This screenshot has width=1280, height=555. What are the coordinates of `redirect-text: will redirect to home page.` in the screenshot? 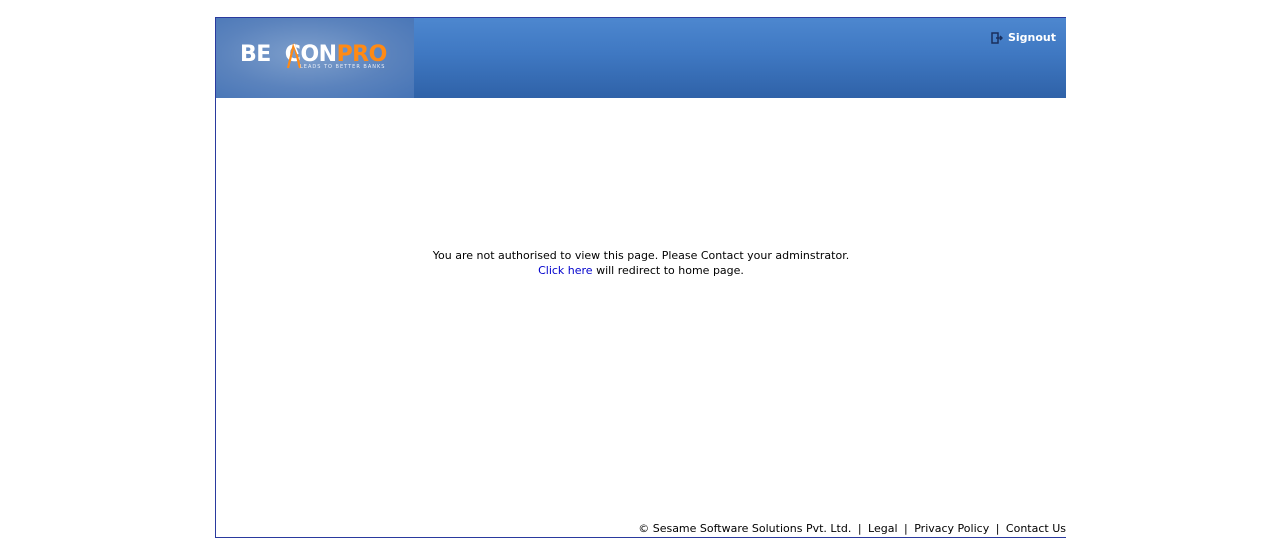 It's located at (668, 270).